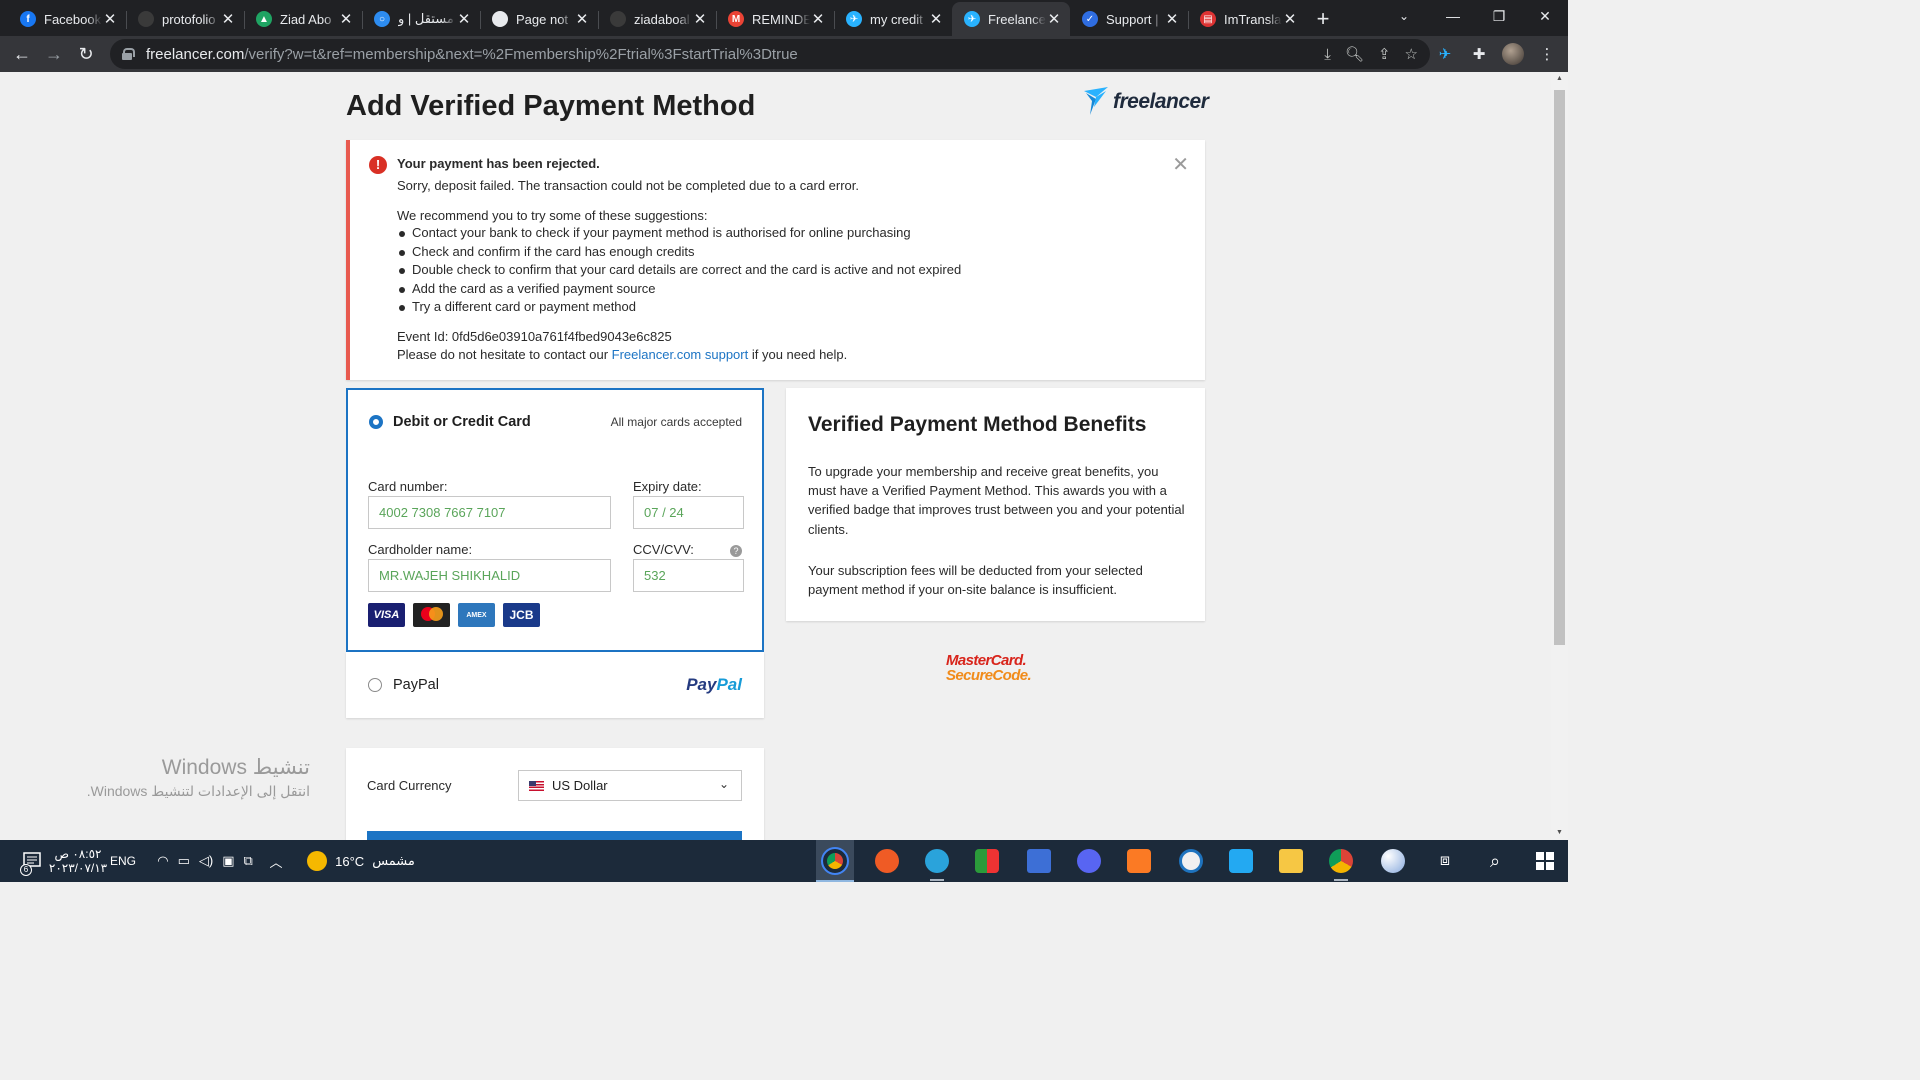  Describe the element at coordinates (1180, 164) in the screenshot. I see `close-alert-icon: ✕` at that location.